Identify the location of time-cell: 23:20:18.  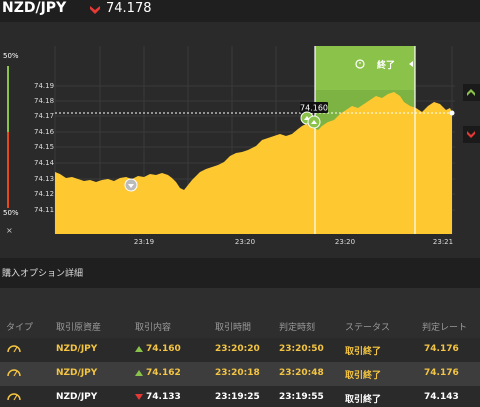
(237, 373).